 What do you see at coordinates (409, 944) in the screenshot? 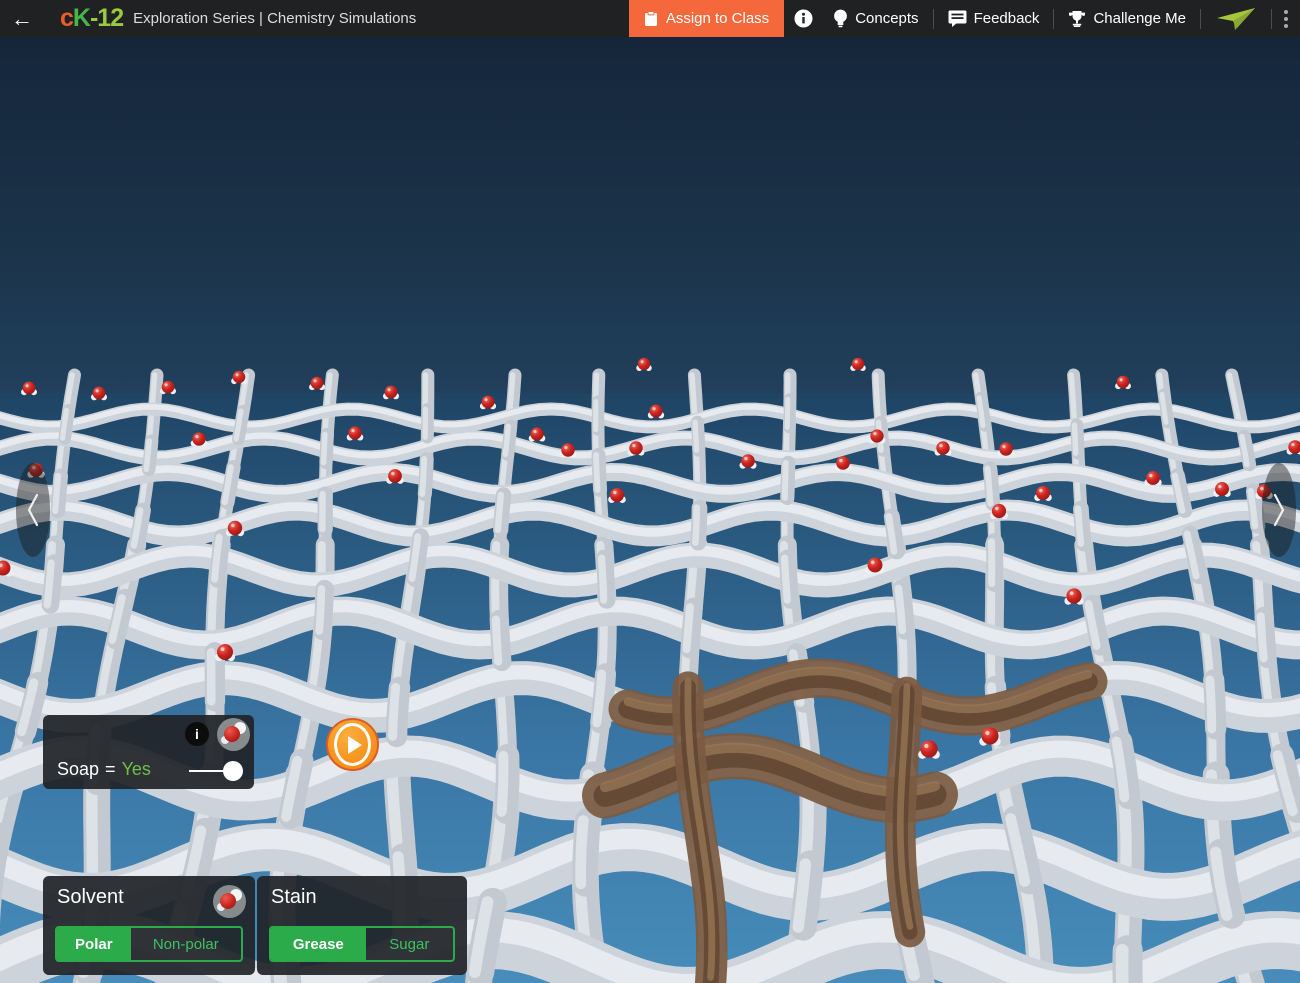
I see `stain-option-sugar: Sugar` at bounding box center [409, 944].